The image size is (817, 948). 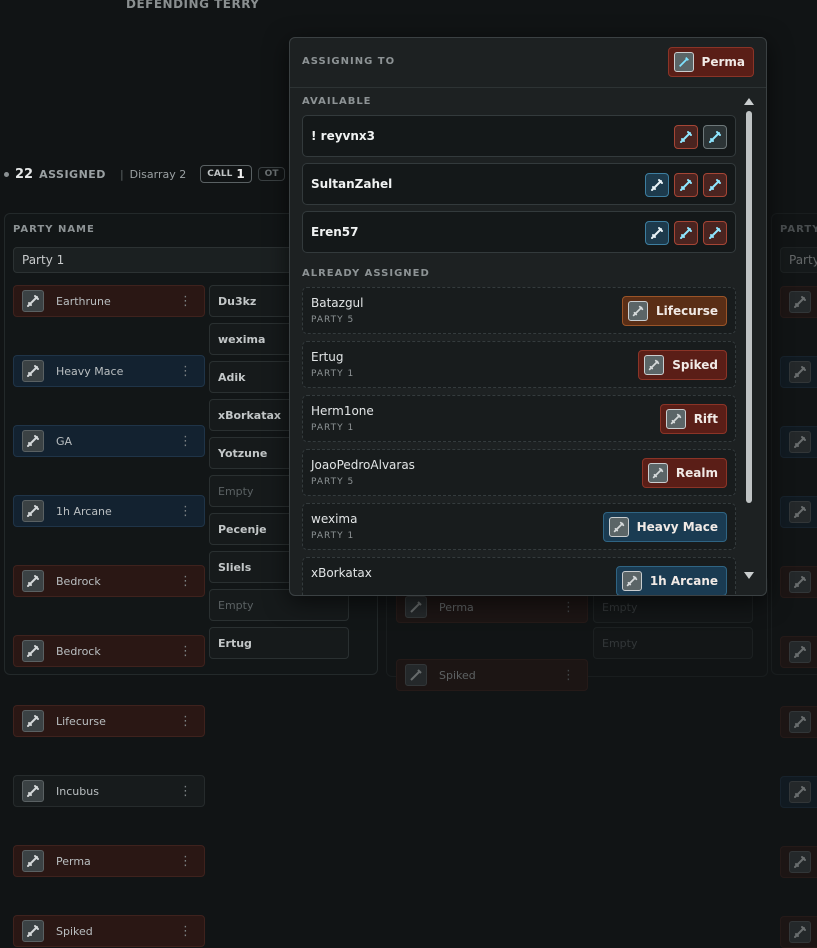 I want to click on role-slot: Heavy Mace ⋮, so click(x=109, y=371).